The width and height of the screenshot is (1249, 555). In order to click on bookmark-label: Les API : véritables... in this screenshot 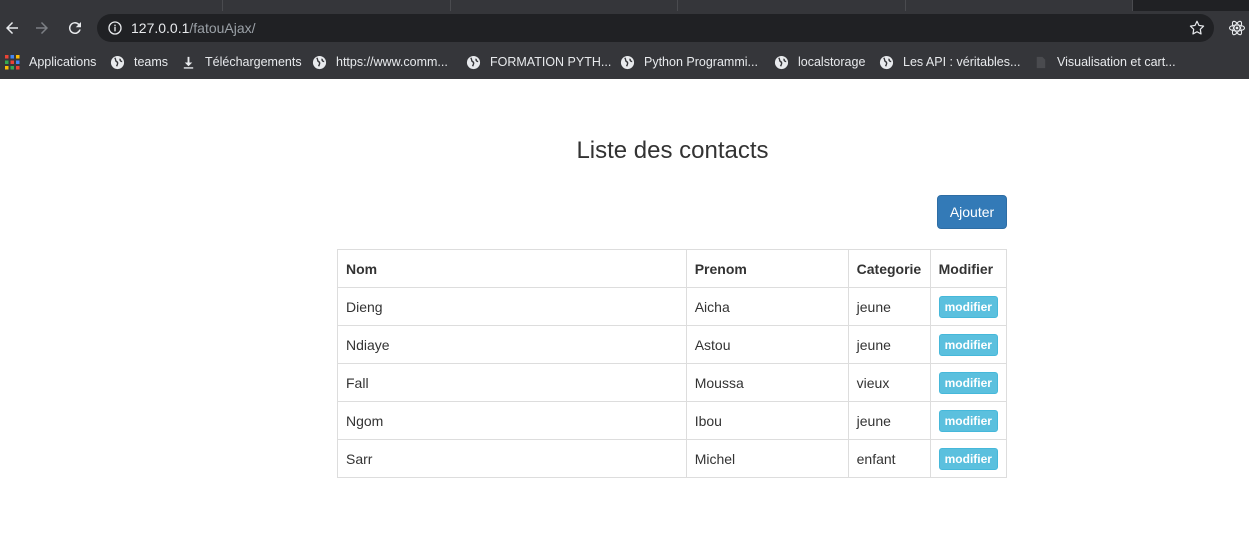, I will do `click(962, 62)`.